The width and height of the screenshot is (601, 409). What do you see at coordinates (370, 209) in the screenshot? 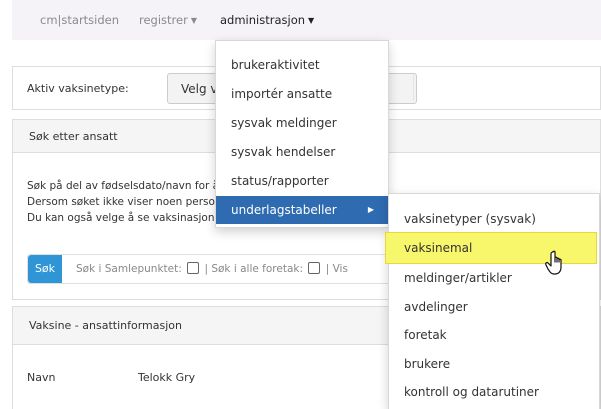
I see `caret-right-icon: ▶` at bounding box center [370, 209].